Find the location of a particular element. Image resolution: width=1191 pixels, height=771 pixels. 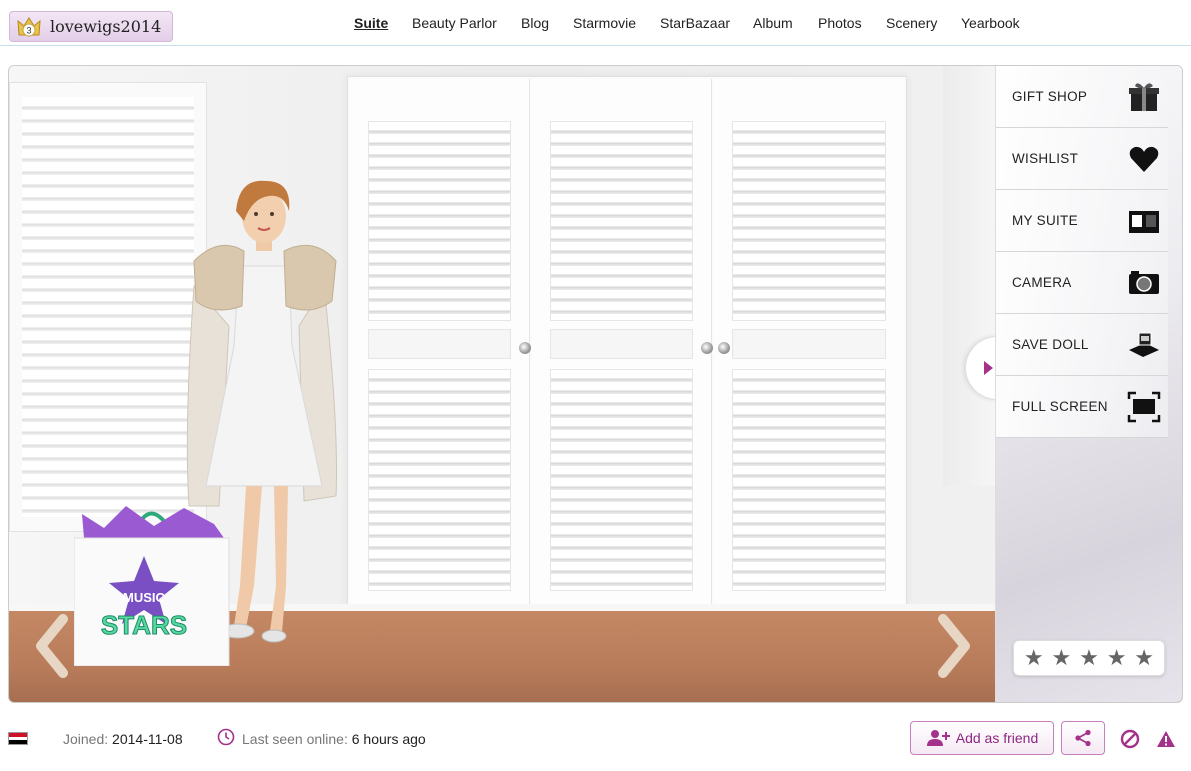

share-icon is located at coordinates (1083, 738).